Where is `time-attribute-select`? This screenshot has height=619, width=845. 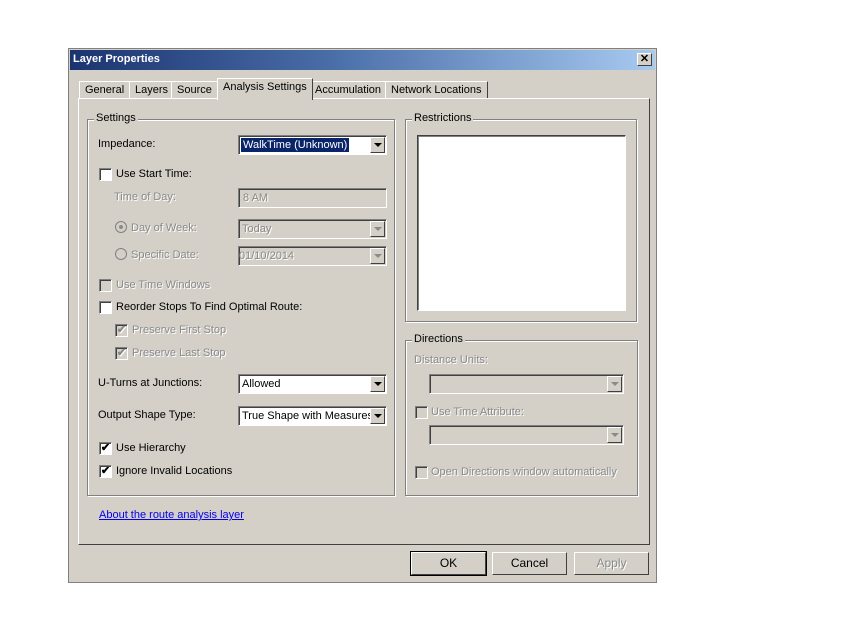
time-attribute-select is located at coordinates (526, 435).